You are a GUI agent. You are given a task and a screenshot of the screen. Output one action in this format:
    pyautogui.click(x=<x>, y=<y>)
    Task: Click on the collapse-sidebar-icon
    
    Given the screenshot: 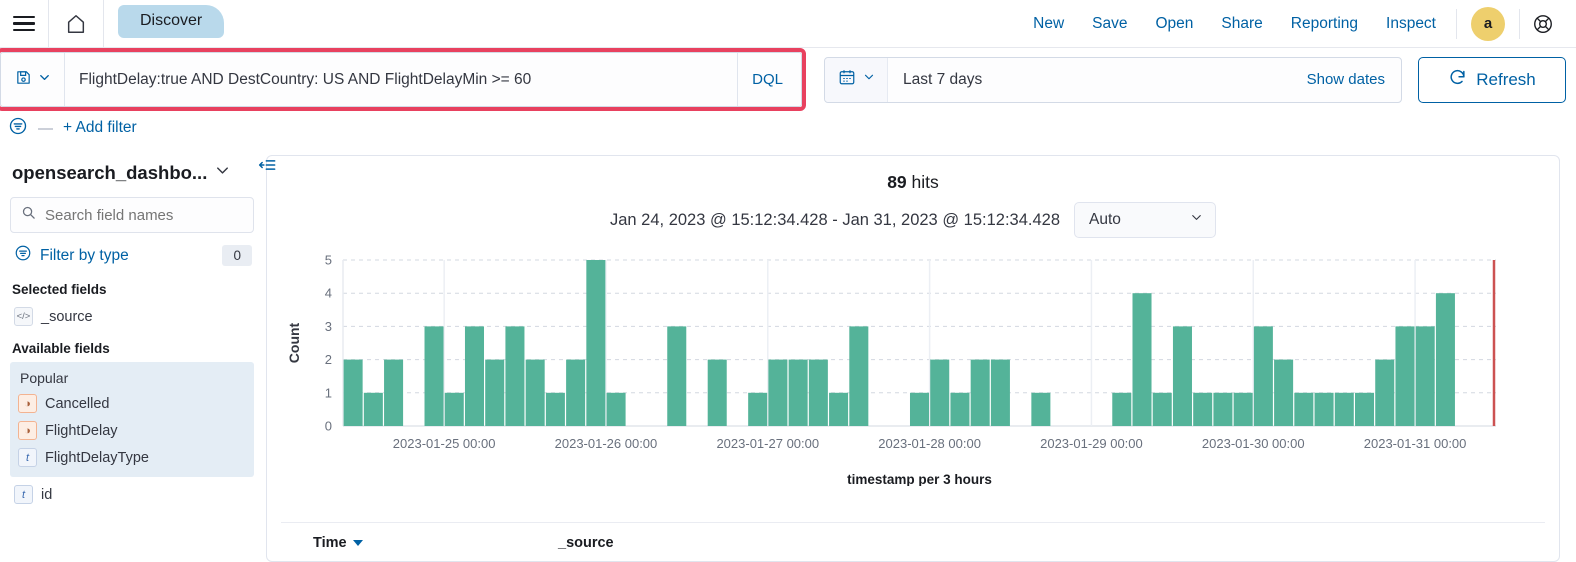 What is the action you would take?
    pyautogui.click(x=268, y=167)
    